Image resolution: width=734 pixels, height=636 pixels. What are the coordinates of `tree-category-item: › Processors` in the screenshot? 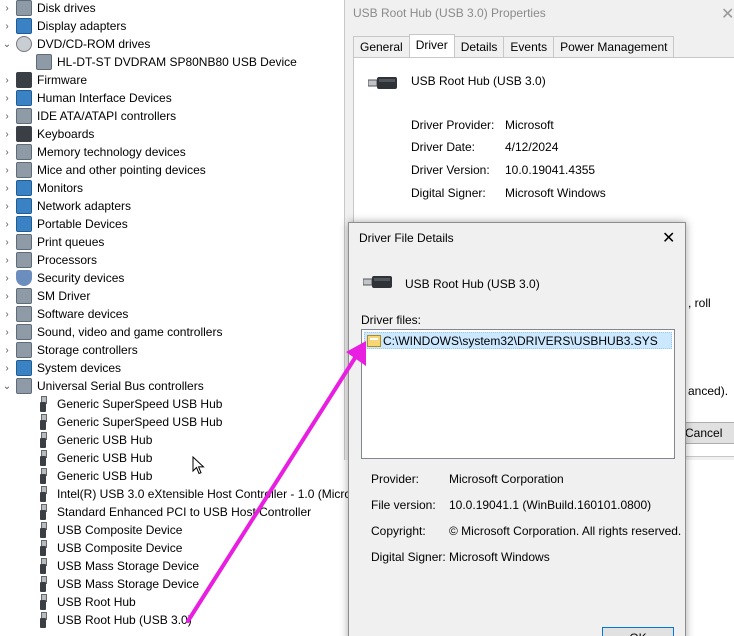 It's located at (51, 260).